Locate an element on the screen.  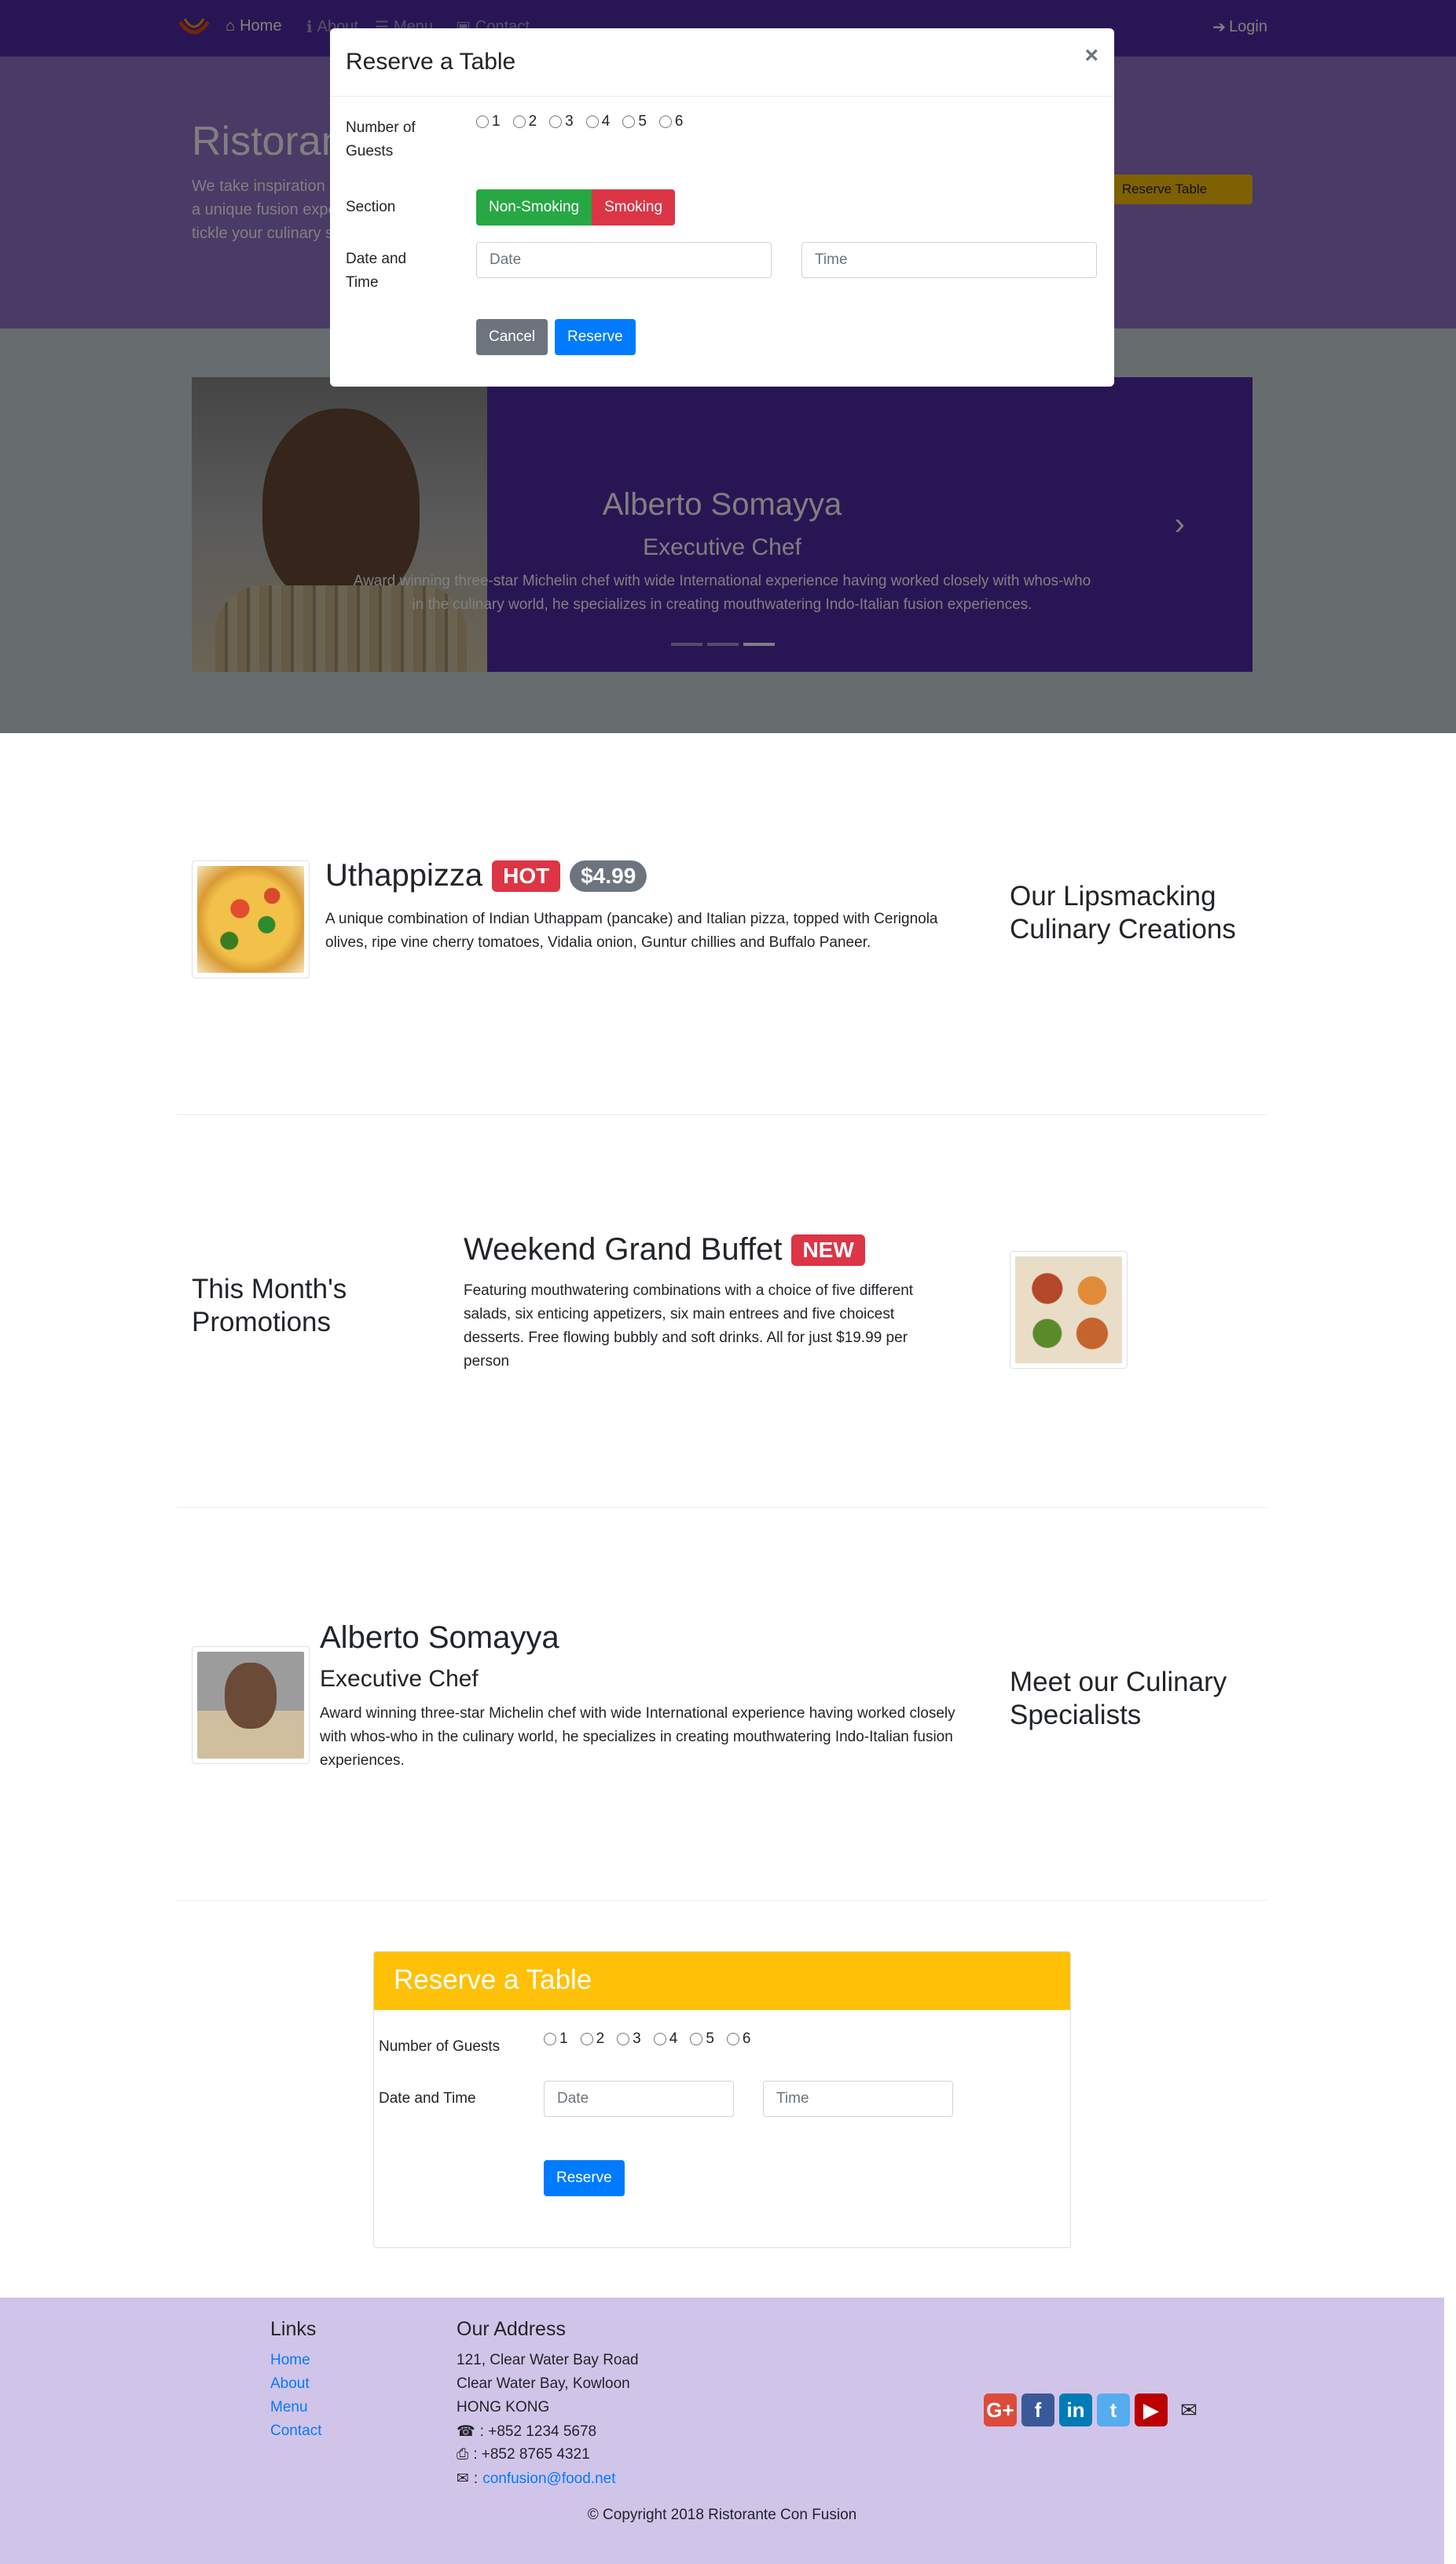
phone-number: : +852 1234 5678 is located at coordinates (538, 2431).